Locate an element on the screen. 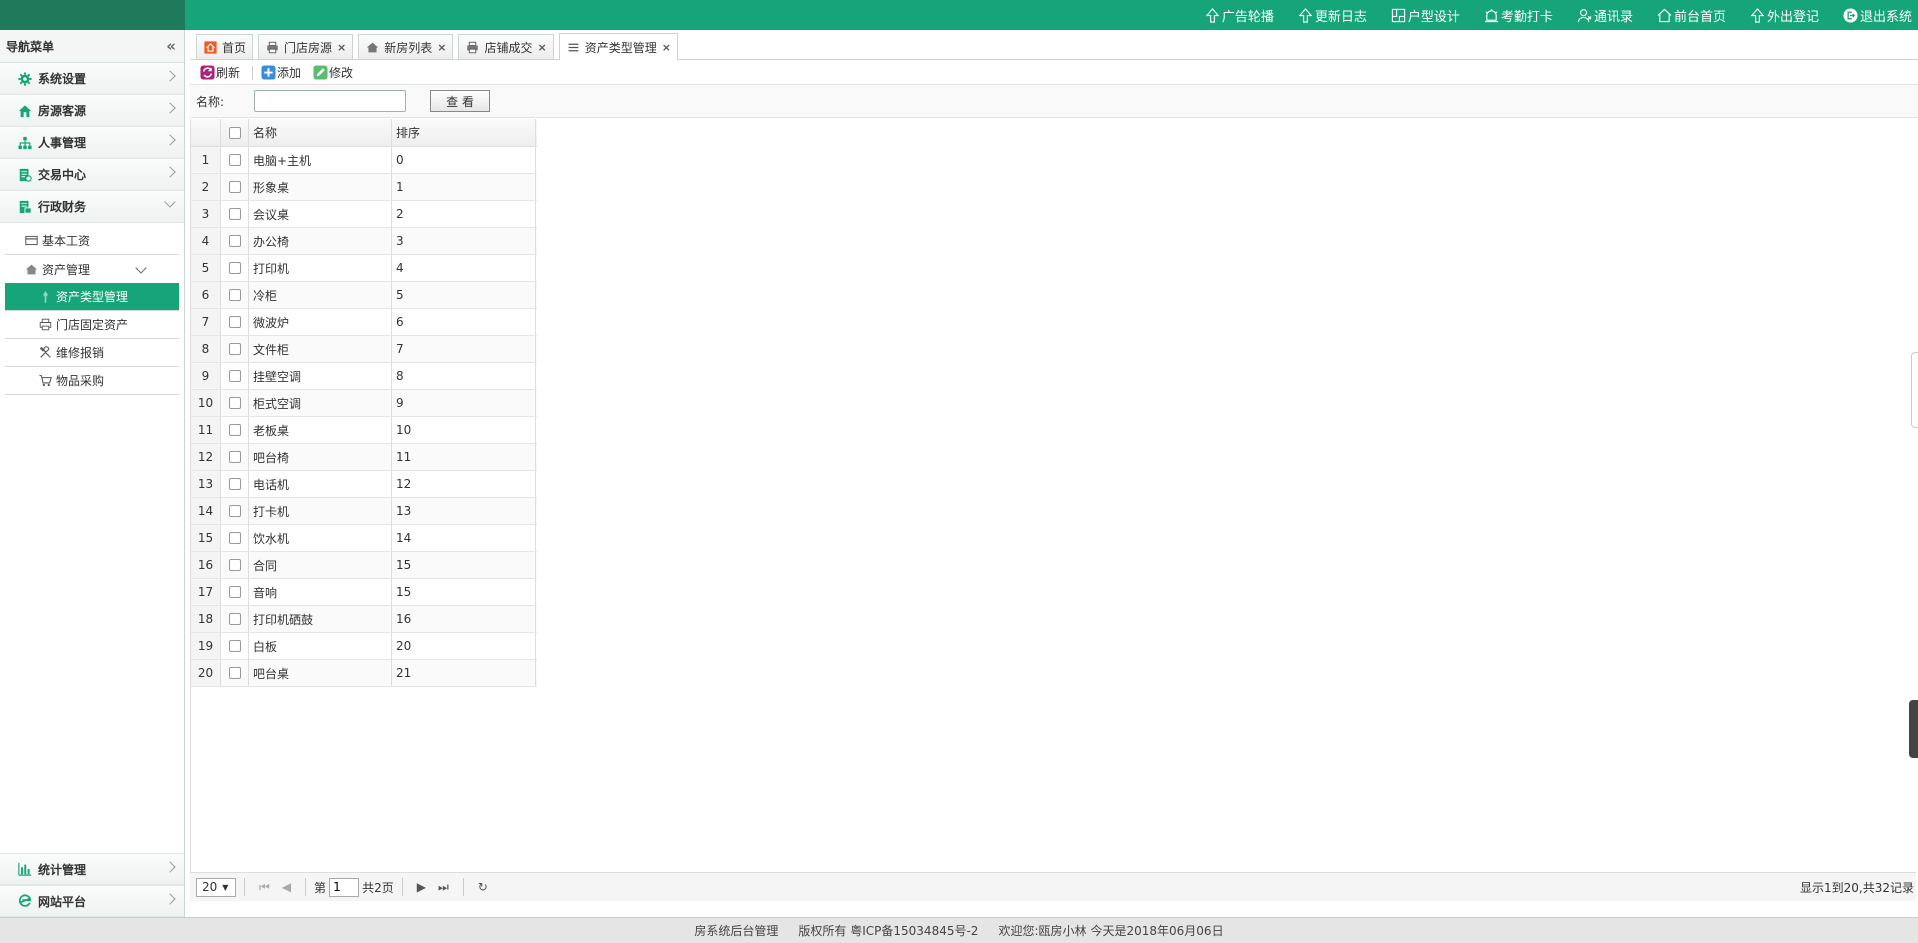 The image size is (1918, 943). page-number-input is located at coordinates (344, 887).